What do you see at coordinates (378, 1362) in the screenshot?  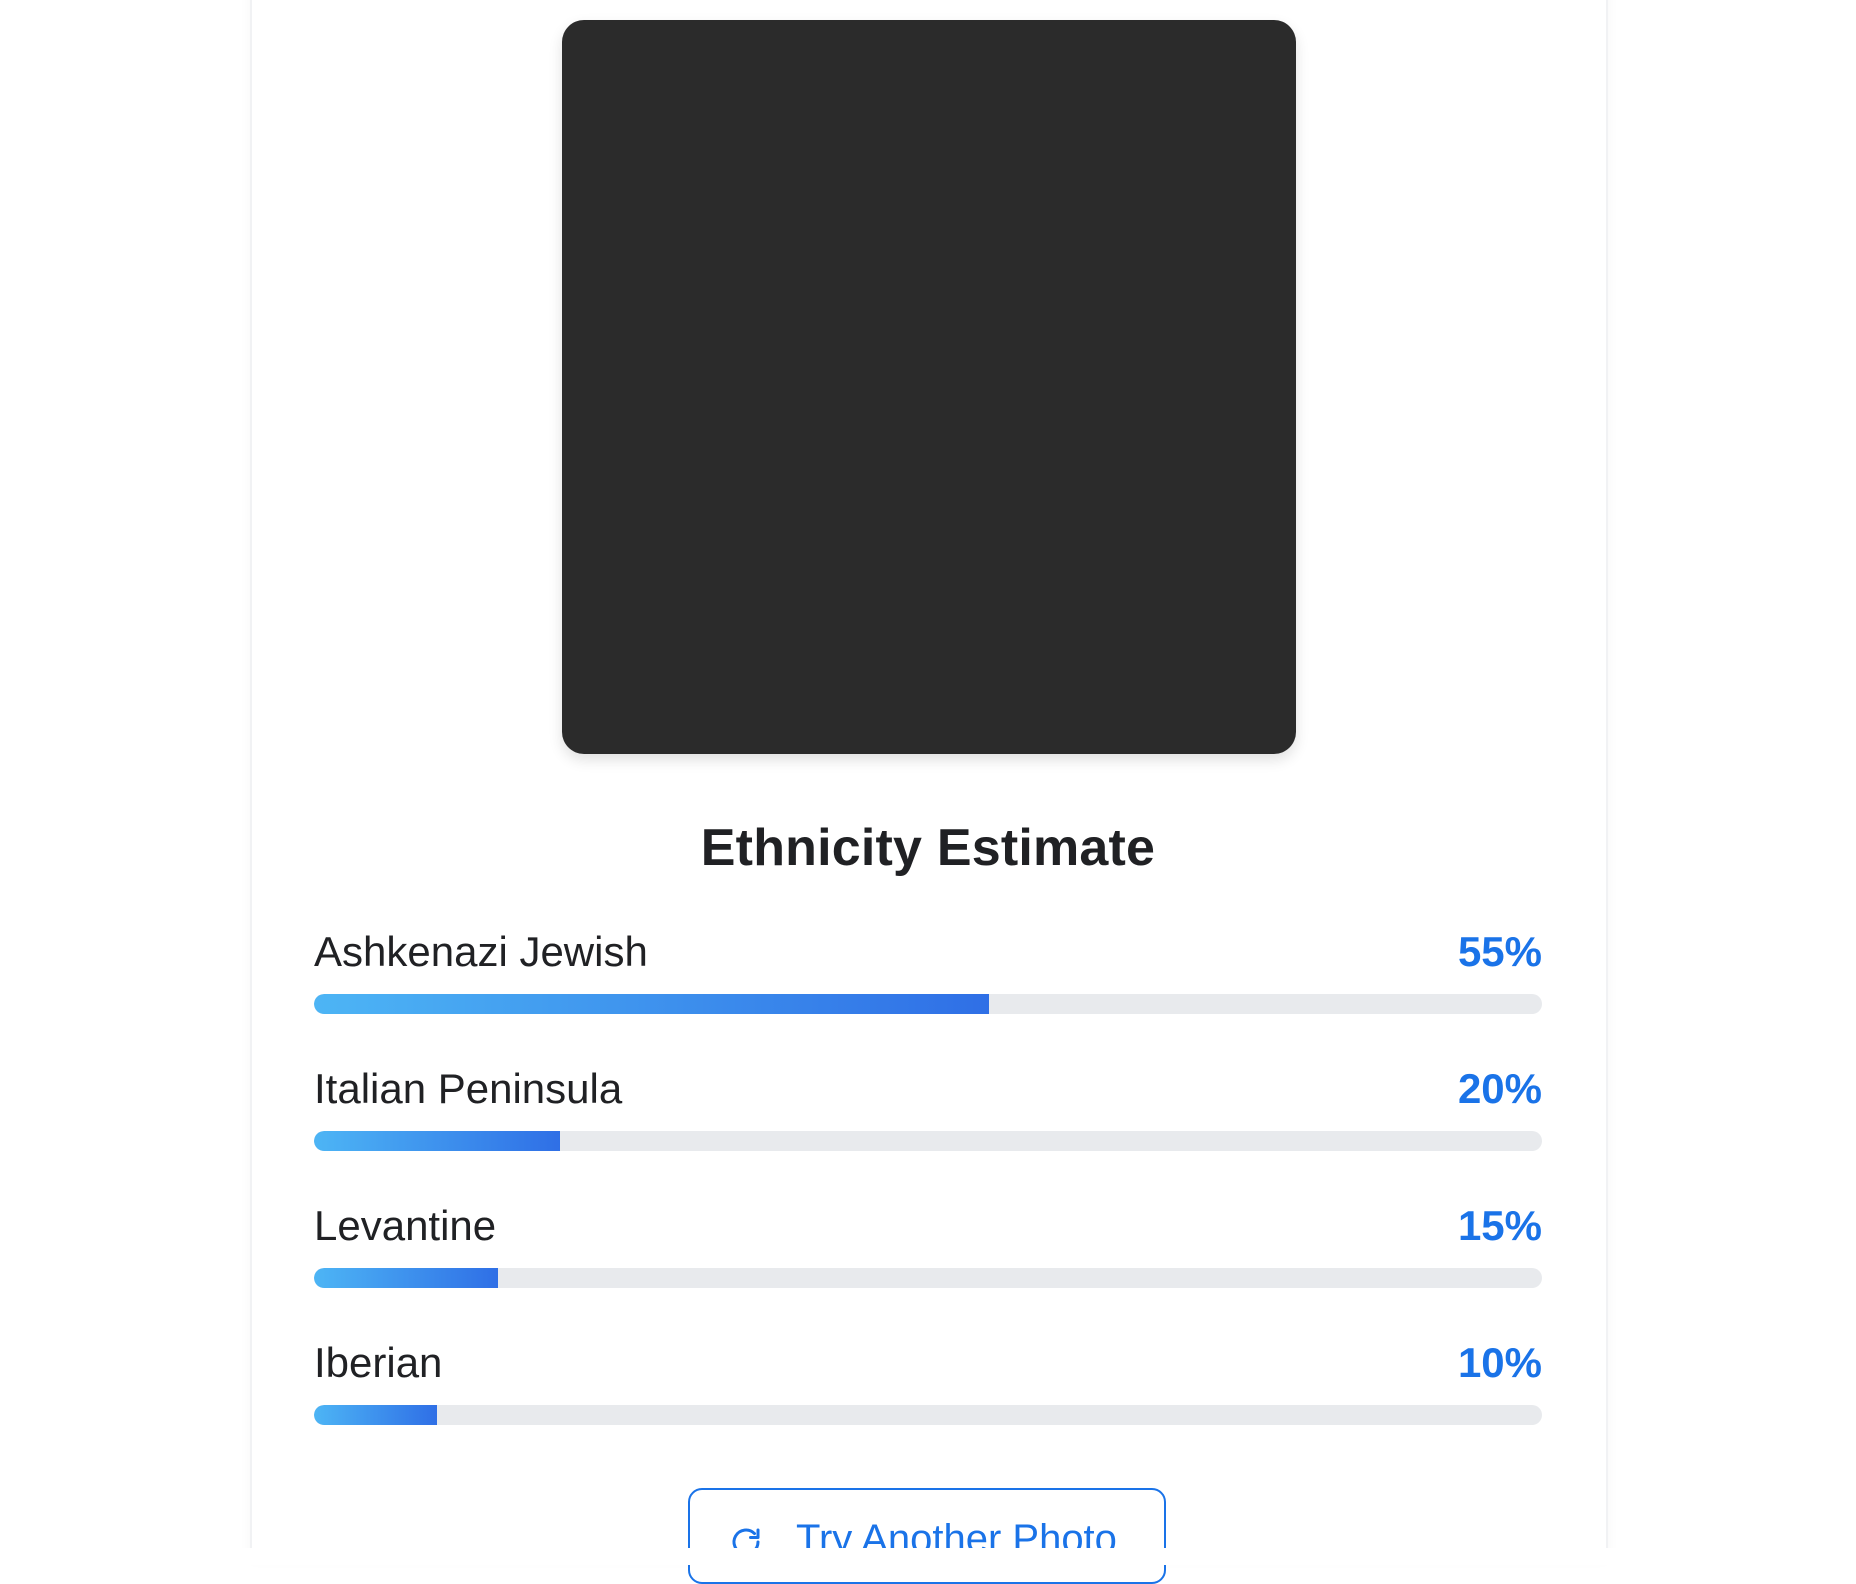 I see `result-label: Iberian` at bounding box center [378, 1362].